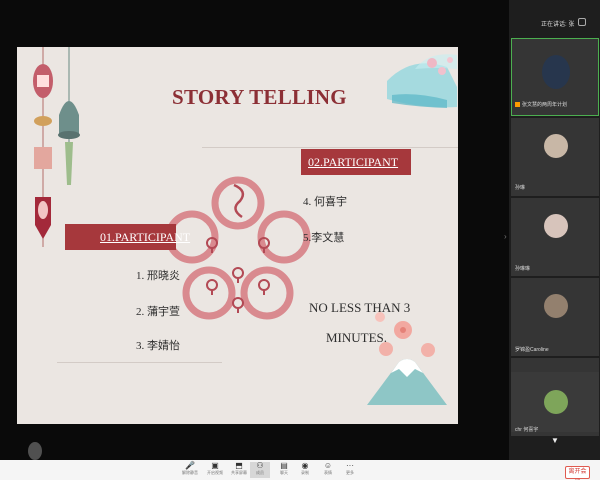  Describe the element at coordinates (527, 430) in the screenshot. I see `tile-label: chr 何喜宇` at that location.